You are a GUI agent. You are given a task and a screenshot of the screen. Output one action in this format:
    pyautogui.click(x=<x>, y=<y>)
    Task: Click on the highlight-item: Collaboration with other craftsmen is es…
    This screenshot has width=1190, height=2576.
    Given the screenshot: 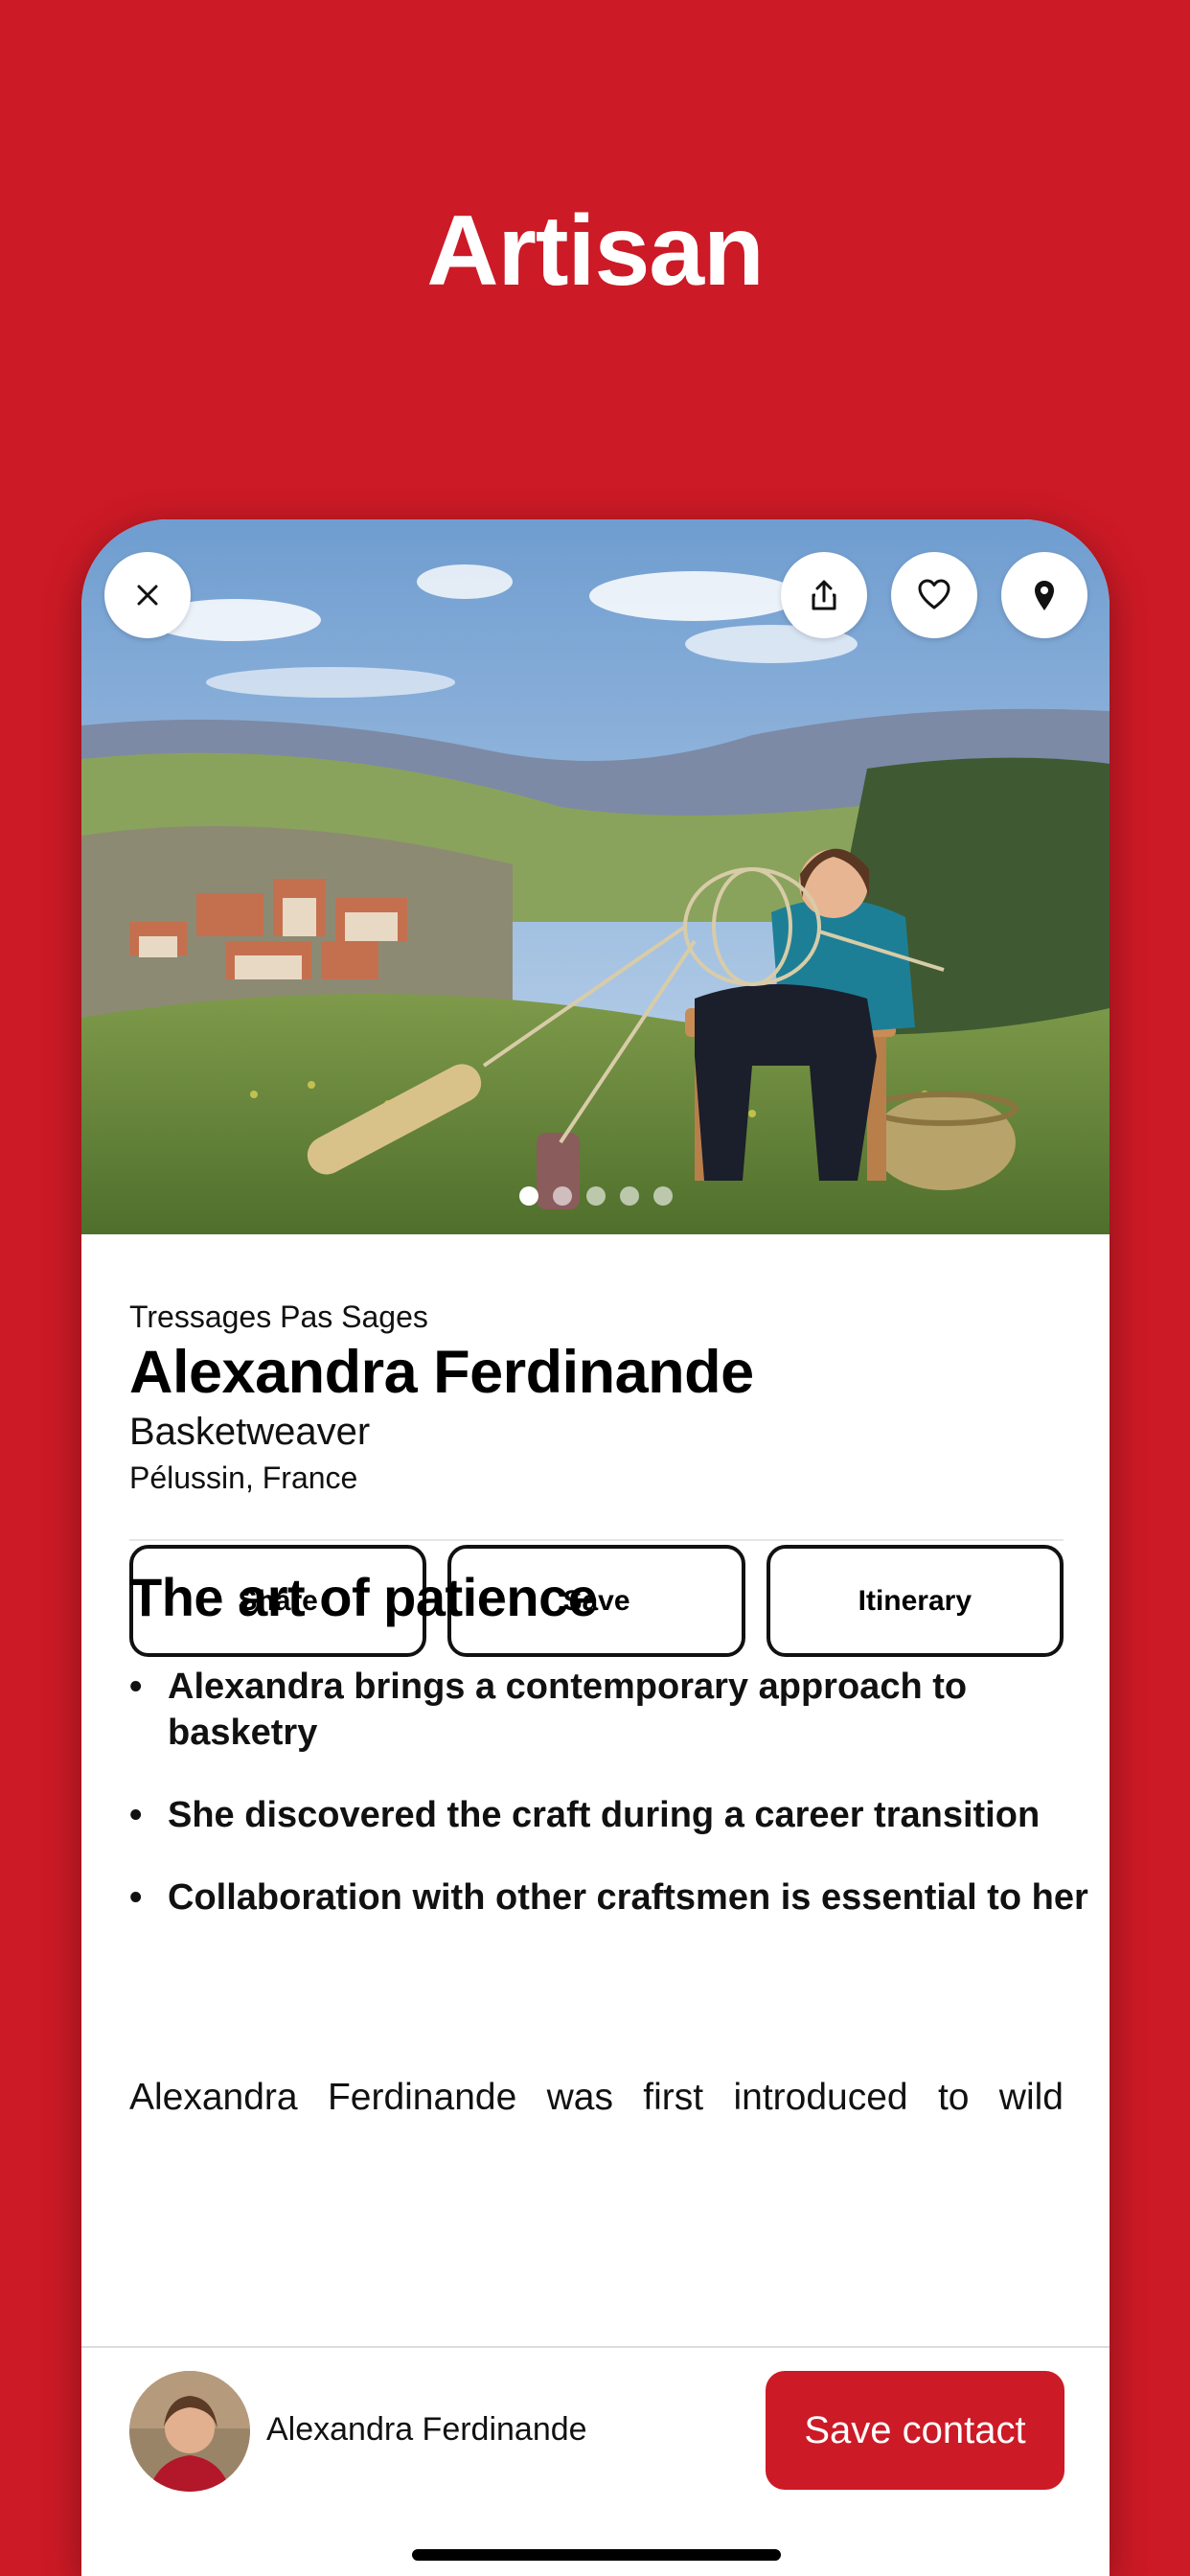 What is the action you would take?
    pyautogui.click(x=613, y=1897)
    